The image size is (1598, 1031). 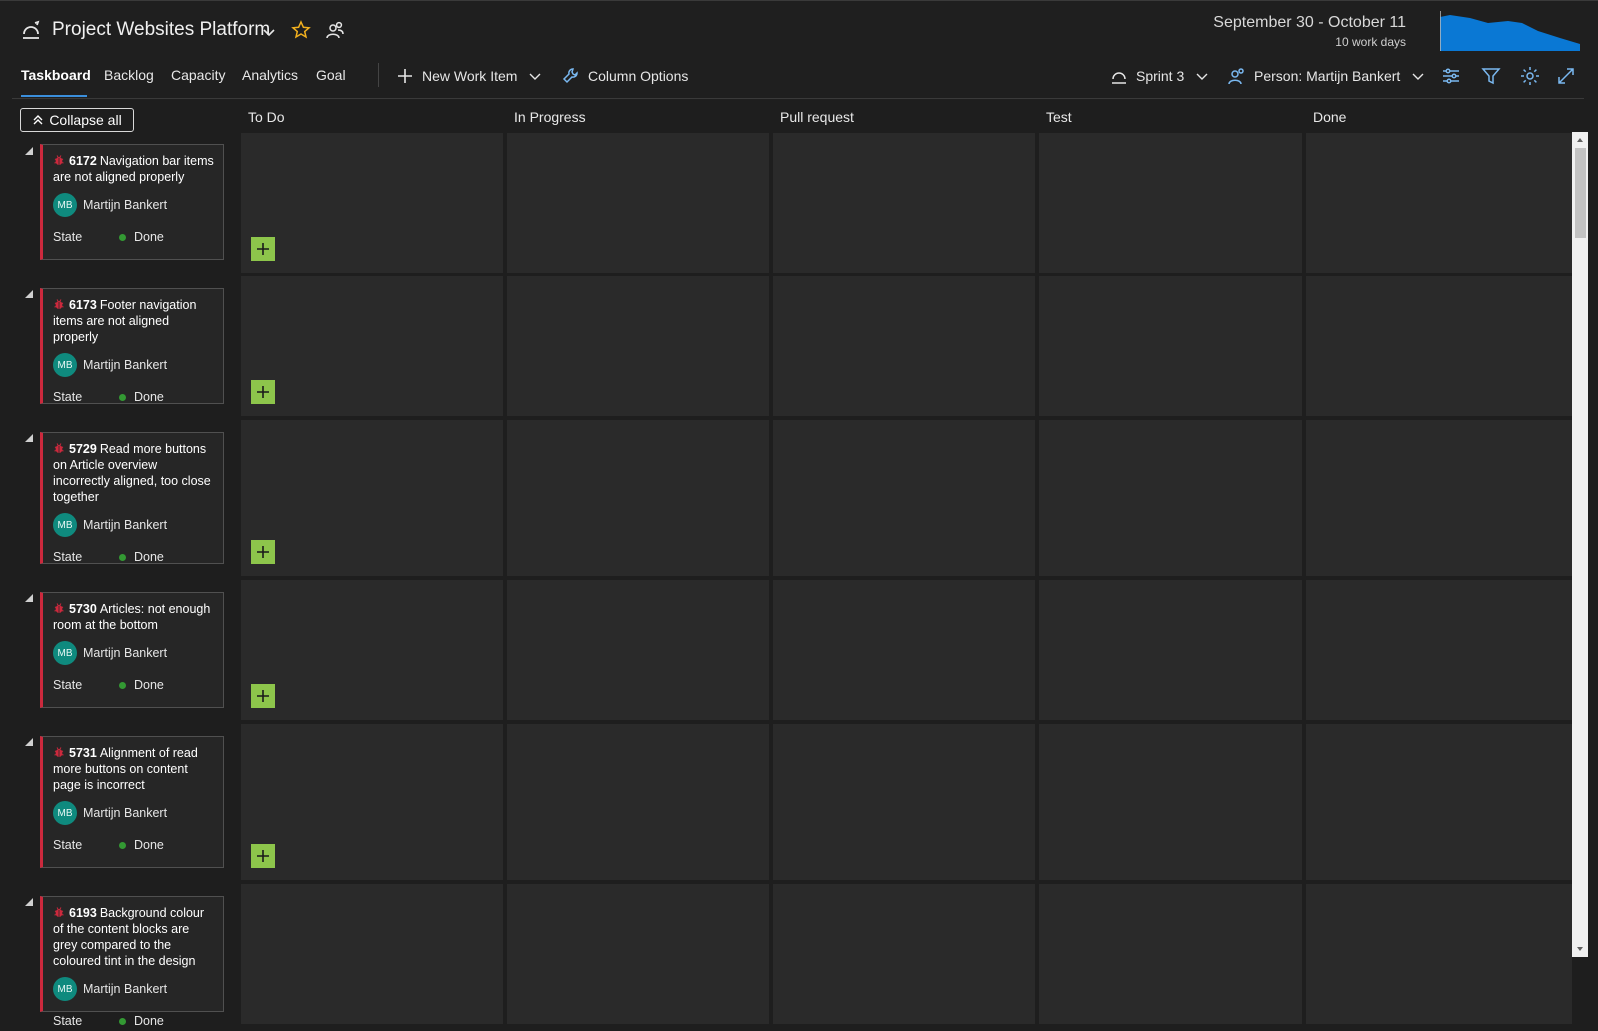 I want to click on column-header-pull-request: Pull request, so click(x=817, y=117).